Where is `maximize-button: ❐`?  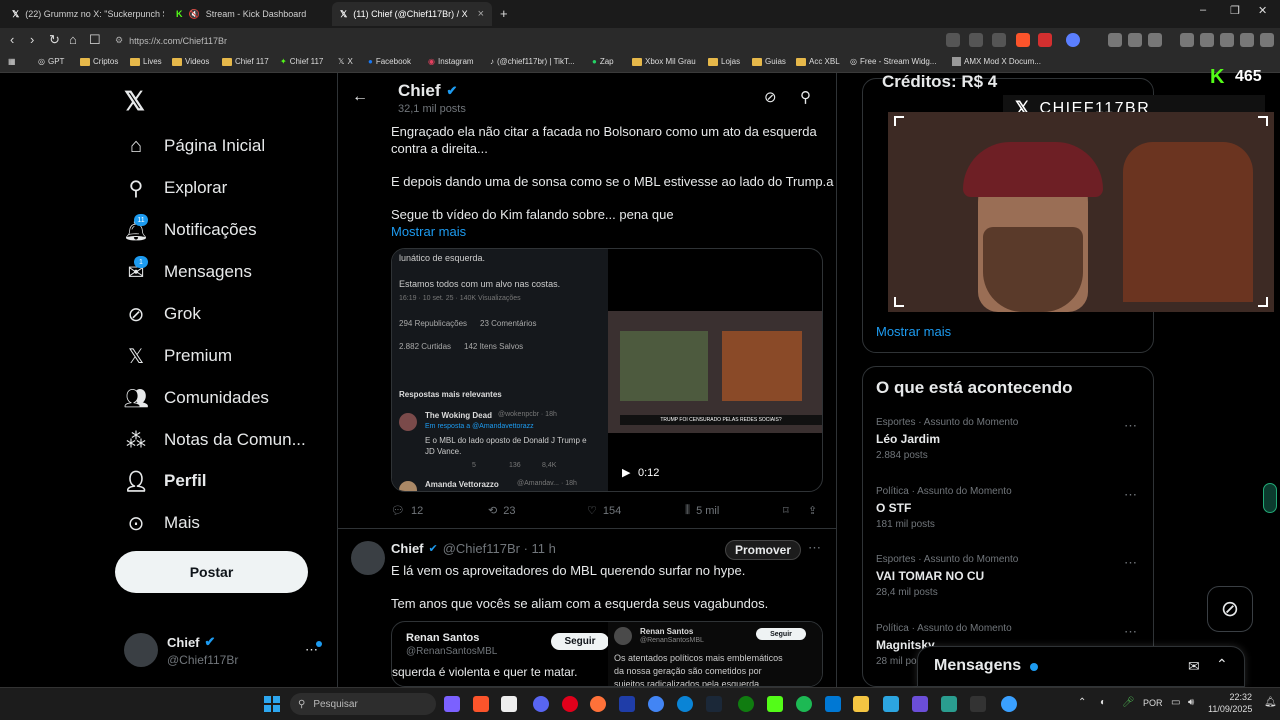
maximize-button: ❐ is located at coordinates (1235, 10).